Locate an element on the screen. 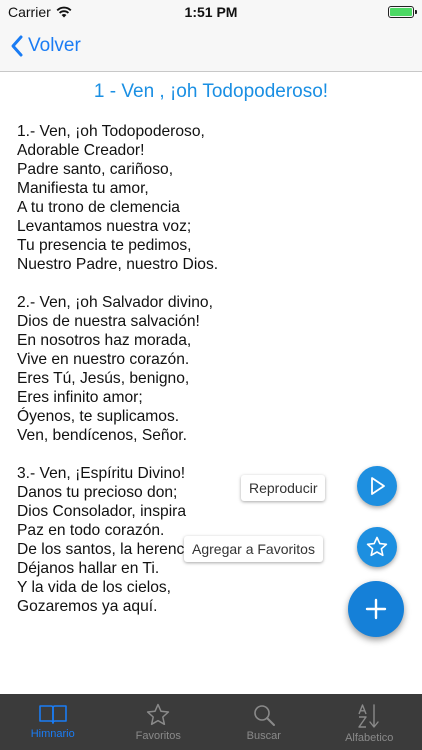  status-time: 1:51 PM is located at coordinates (211, 12).